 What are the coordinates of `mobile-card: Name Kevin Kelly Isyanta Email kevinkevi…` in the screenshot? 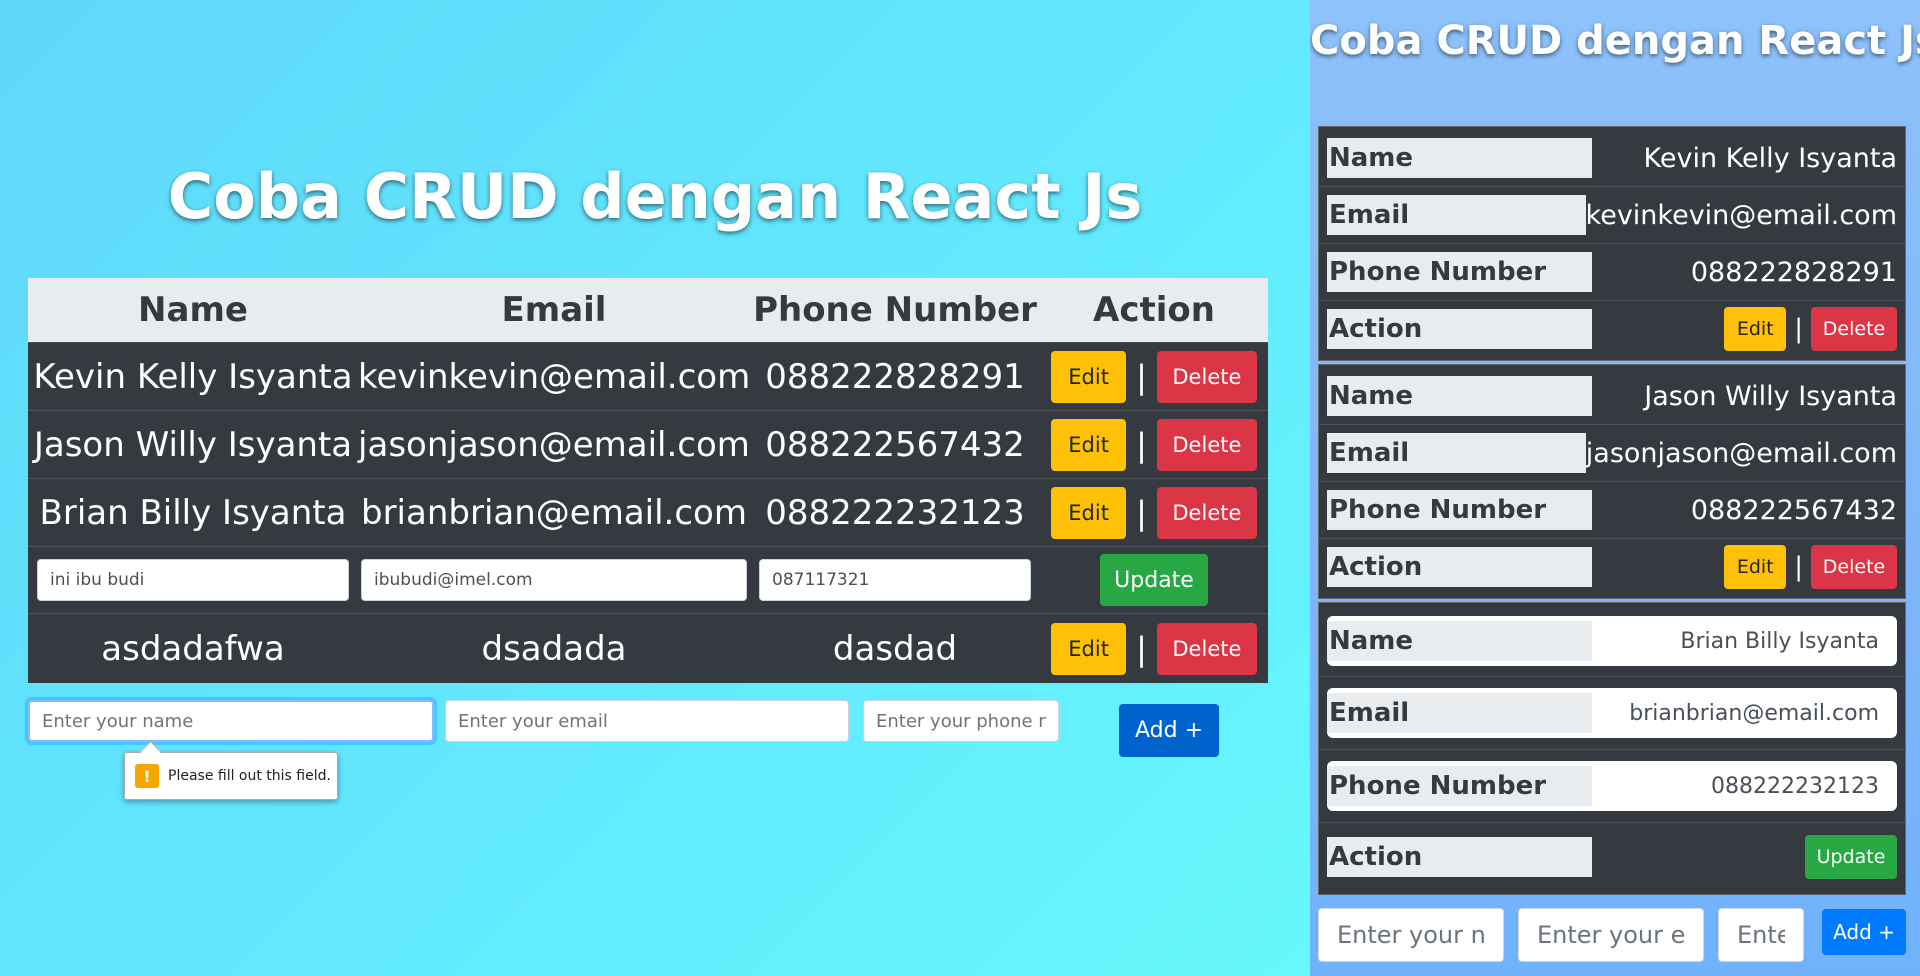 It's located at (1612, 243).